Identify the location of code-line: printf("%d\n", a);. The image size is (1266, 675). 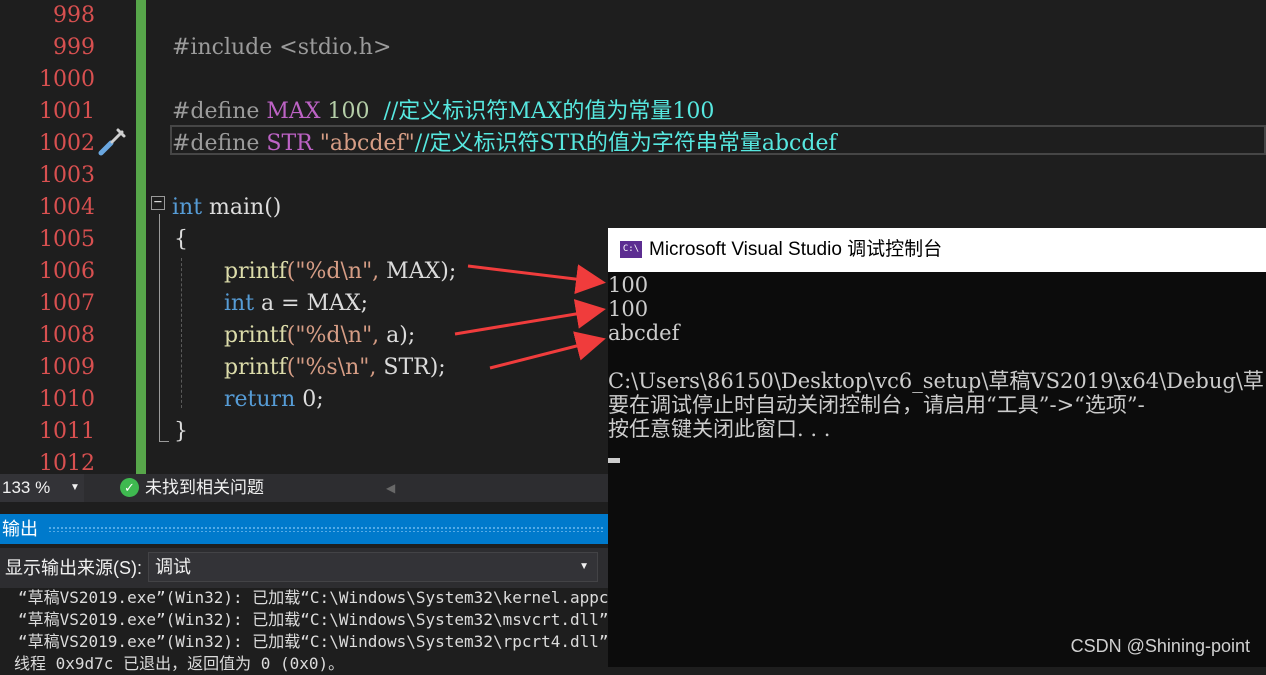
(319, 336).